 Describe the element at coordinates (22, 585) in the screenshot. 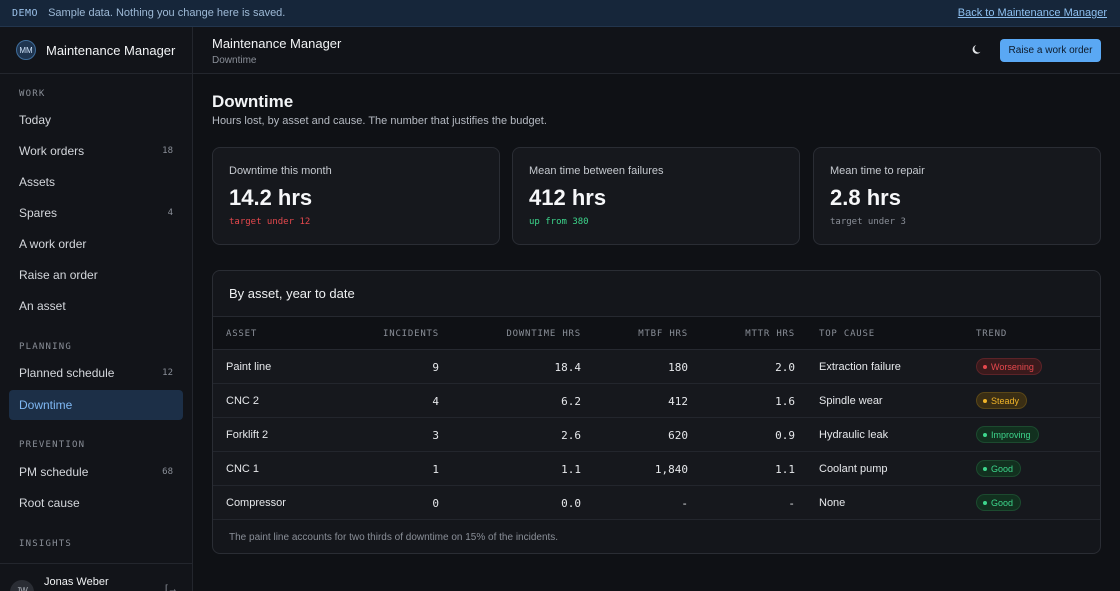

I see `avatar: JW` at that location.